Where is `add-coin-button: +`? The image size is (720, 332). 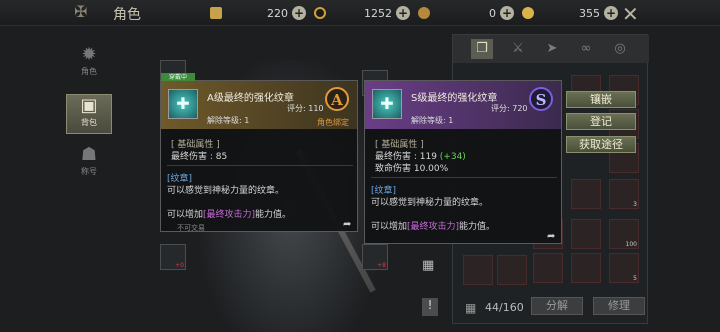
add-coin-button: + is located at coordinates (611, 13).